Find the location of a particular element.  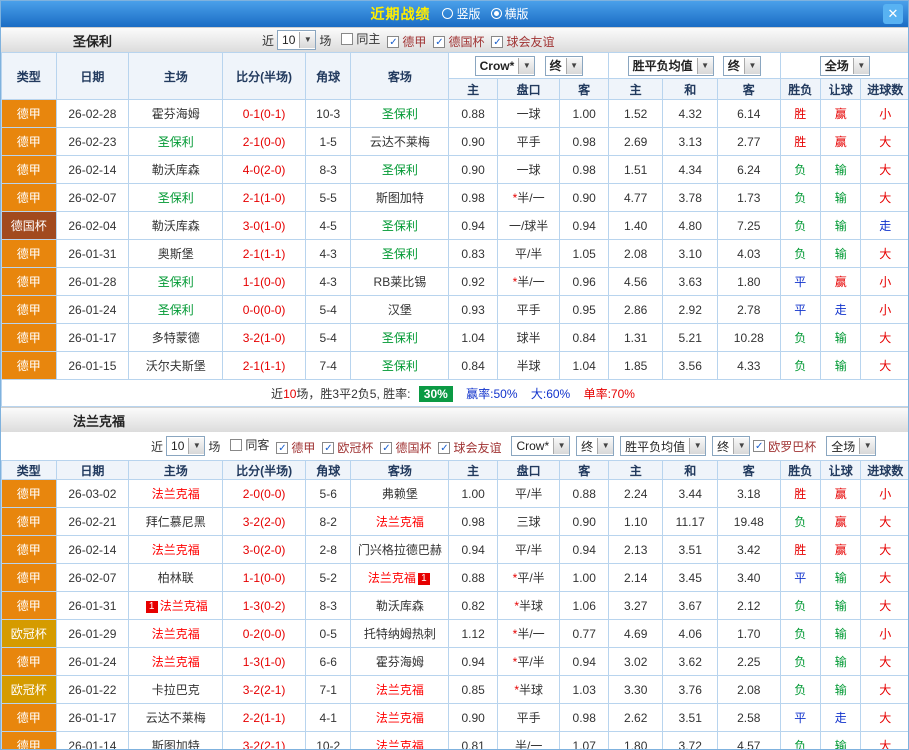

score-cell: 3-0(2-0) is located at coordinates (264, 549).